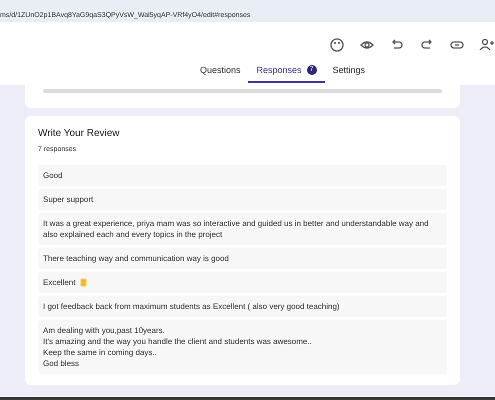 This screenshot has height=400, width=495. Describe the element at coordinates (242, 347) in the screenshot. I see `response-item: Am dealing with you,past 10years. It's amazing and the way you handle the client and students was awesome.. Keep the same in coming days.. God bless` at that location.